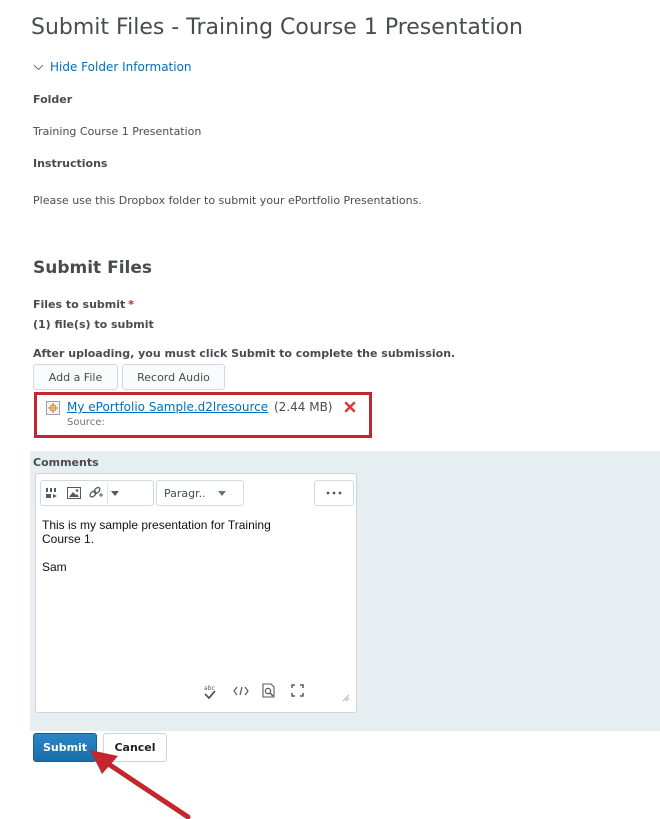  Describe the element at coordinates (93, 324) in the screenshot. I see `file-count: (1) file(s) to submit` at that location.